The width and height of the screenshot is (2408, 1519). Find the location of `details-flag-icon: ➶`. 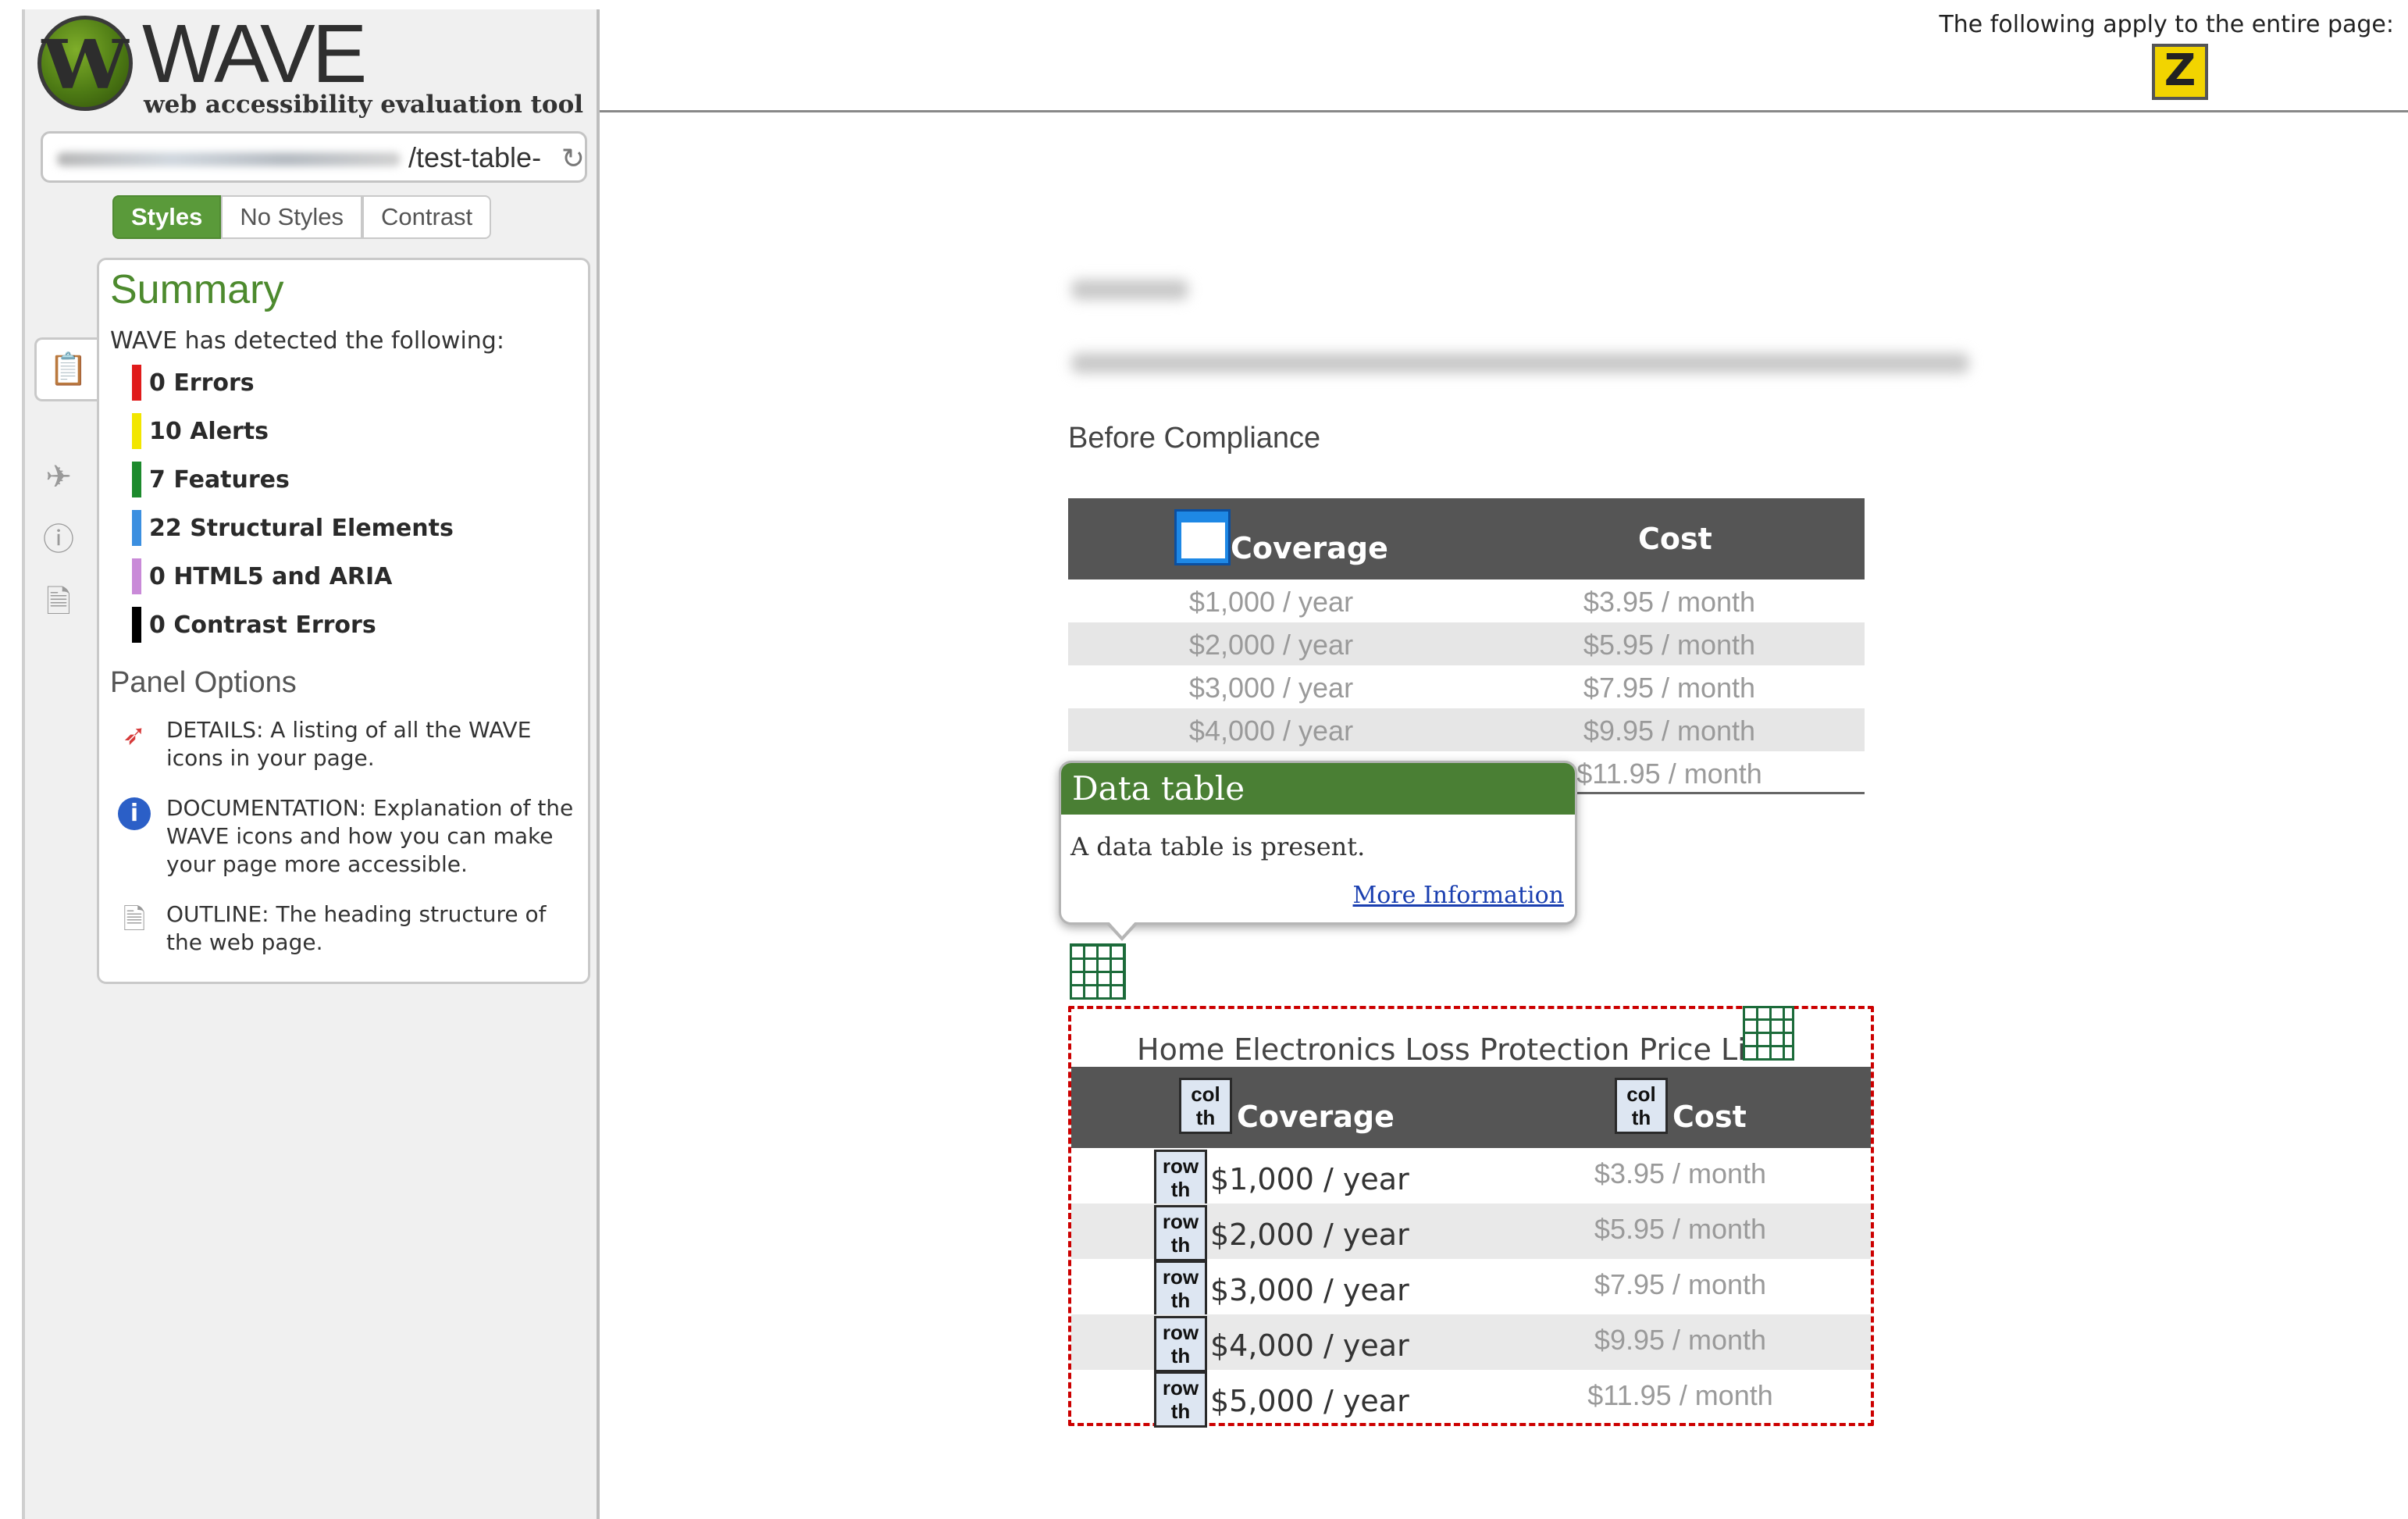

details-flag-icon: ➶ is located at coordinates (134, 735).